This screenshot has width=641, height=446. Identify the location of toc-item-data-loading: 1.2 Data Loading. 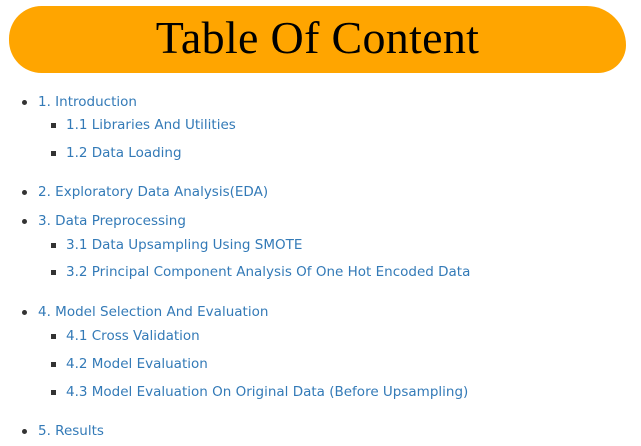
(116, 153).